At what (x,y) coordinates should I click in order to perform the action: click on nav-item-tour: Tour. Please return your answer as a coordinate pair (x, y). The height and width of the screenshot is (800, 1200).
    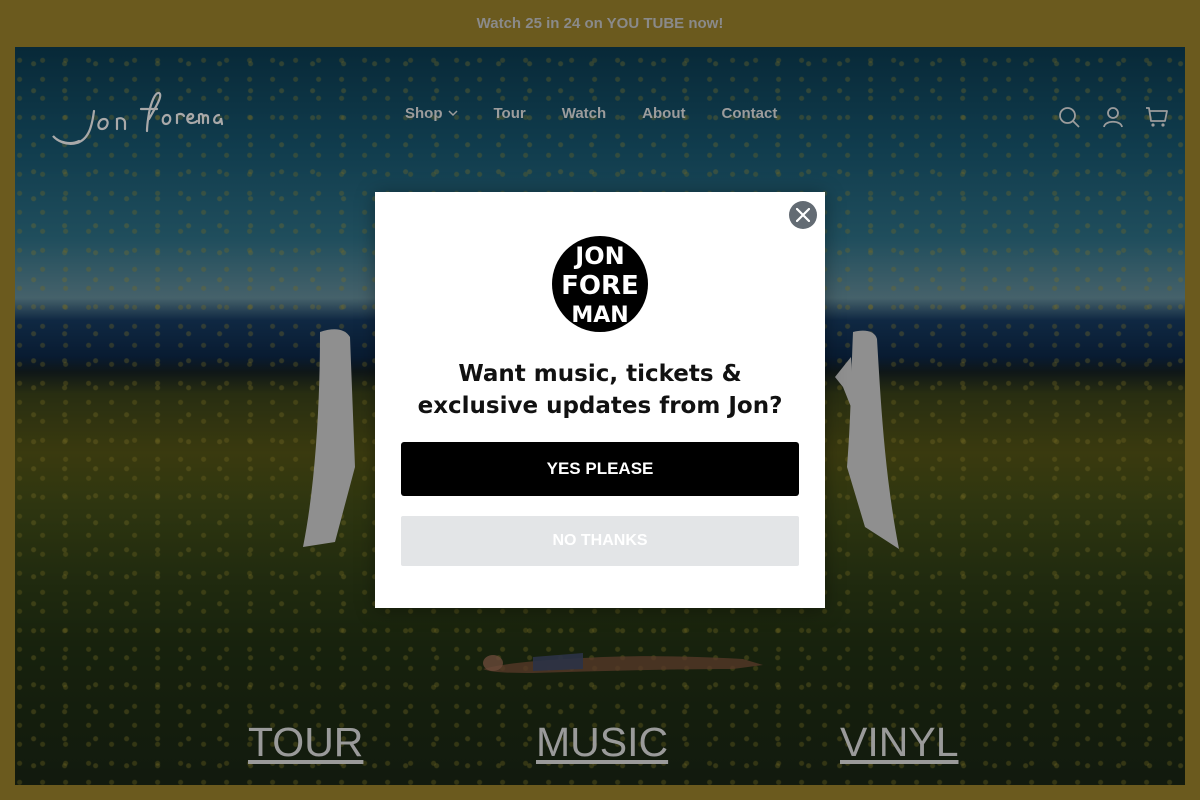
    Looking at the image, I should click on (510, 113).